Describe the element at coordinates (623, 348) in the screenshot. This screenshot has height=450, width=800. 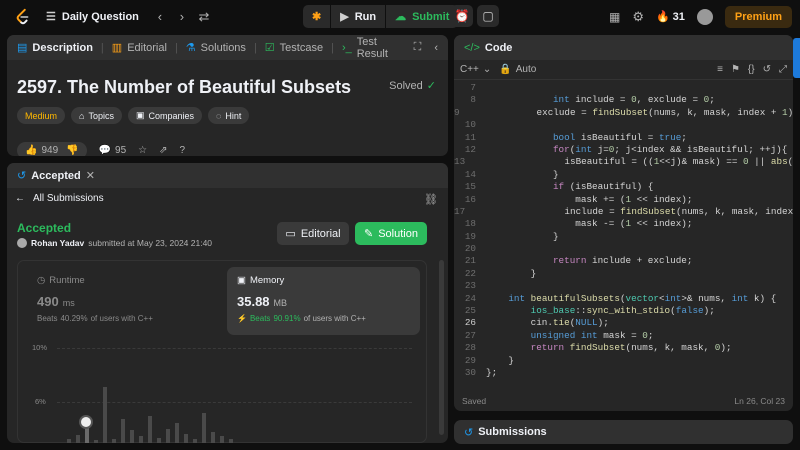
I see `code-line: 28 return findSubset(nums, k, mask, 0);` at that location.